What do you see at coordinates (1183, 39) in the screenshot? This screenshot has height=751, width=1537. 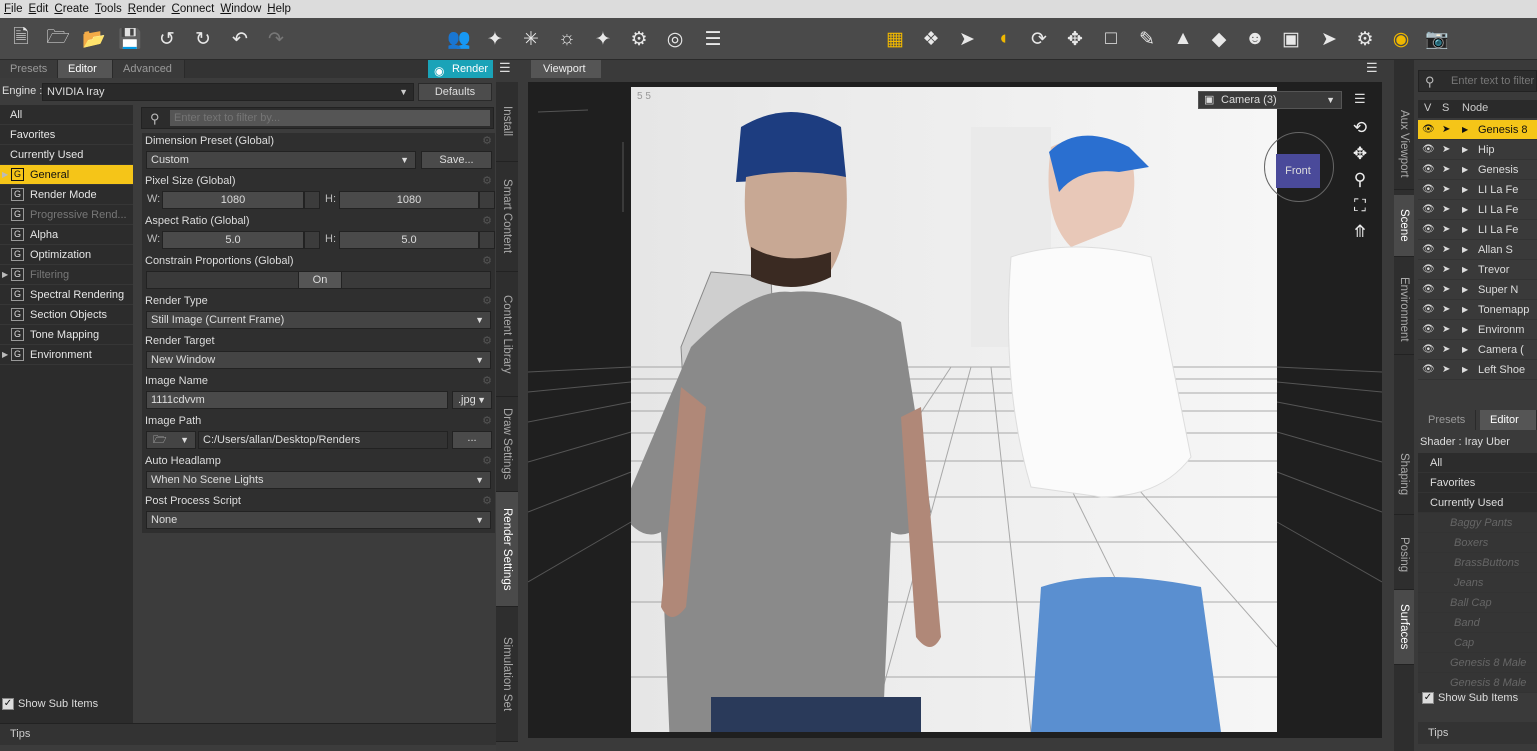 I see `joint-editor-icon: ▲` at bounding box center [1183, 39].